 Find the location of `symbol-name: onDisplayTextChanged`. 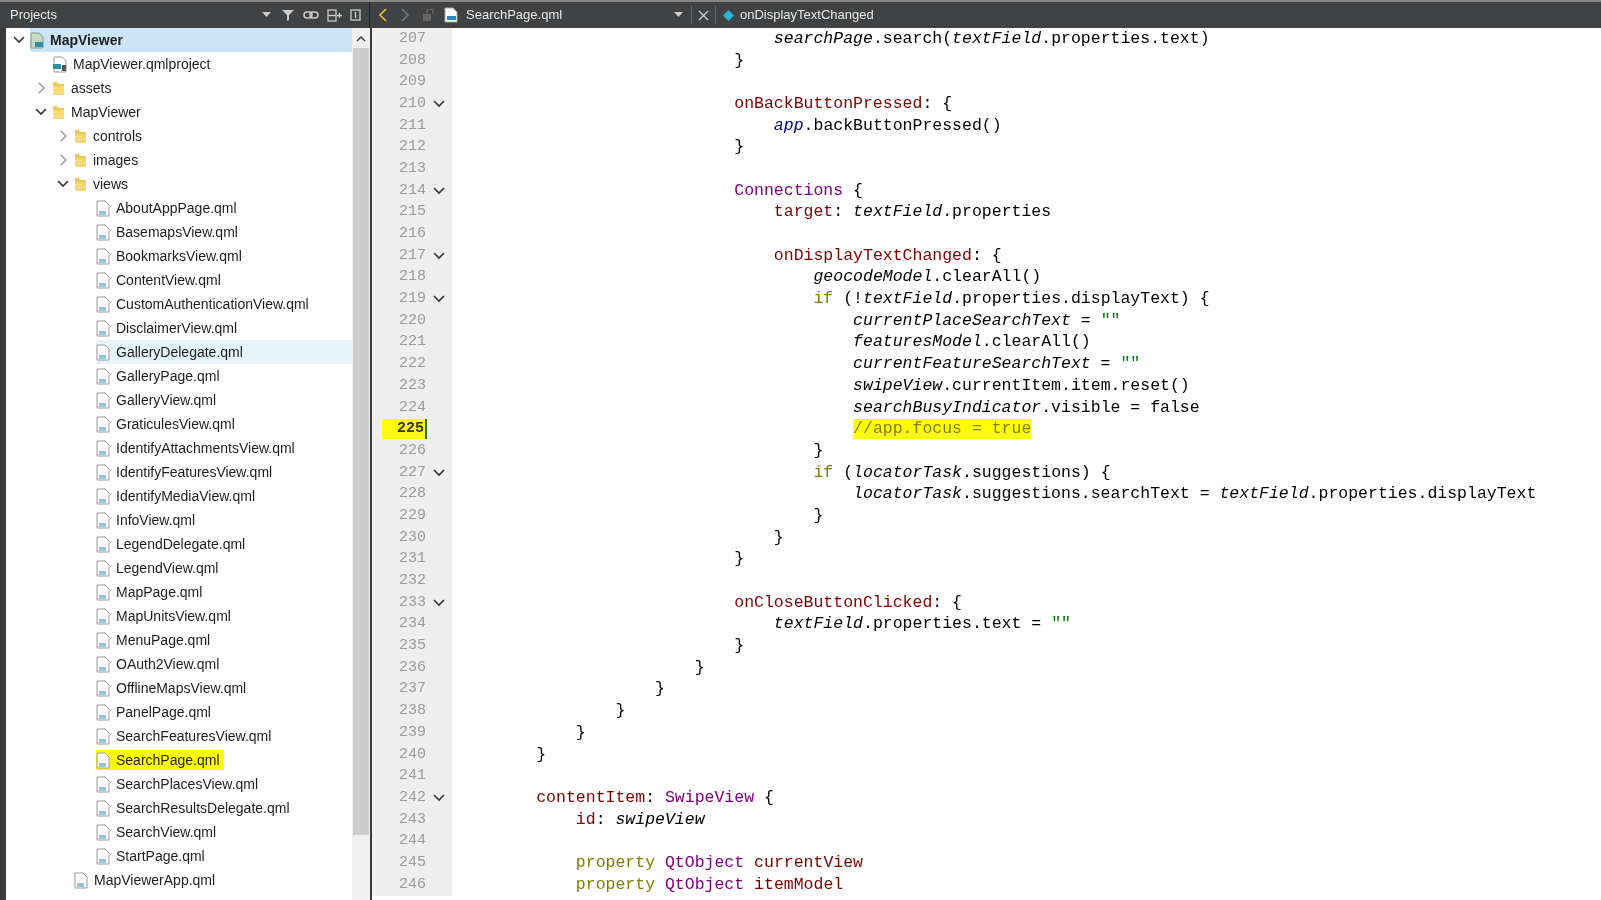

symbol-name: onDisplayTextChanged is located at coordinates (807, 15).